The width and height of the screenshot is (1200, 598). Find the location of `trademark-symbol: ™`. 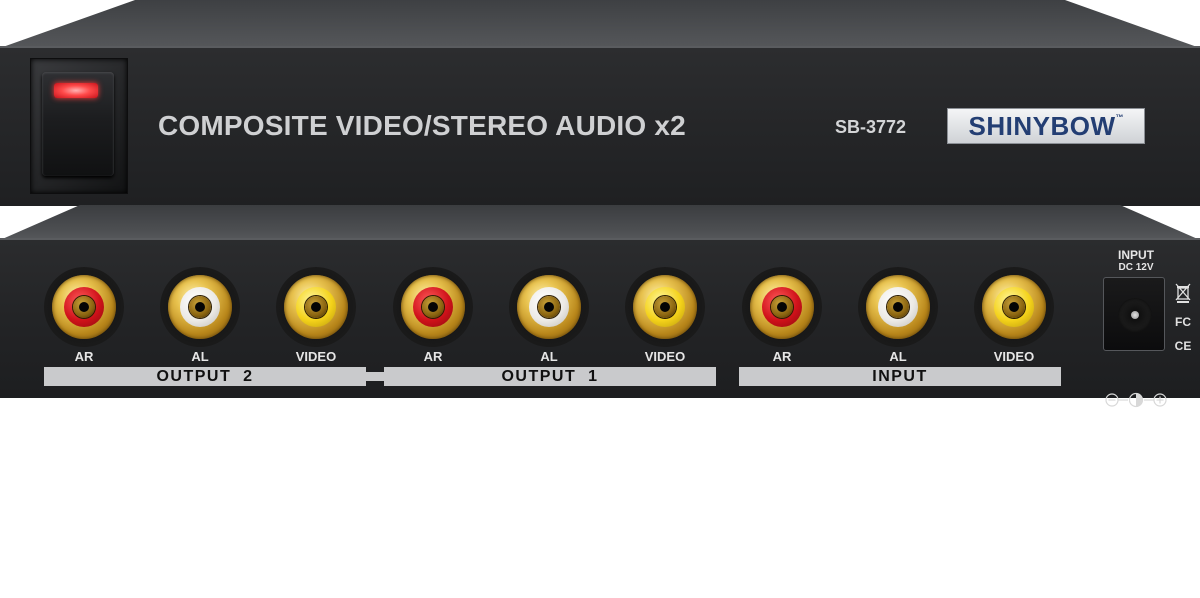

trademark-symbol: ™ is located at coordinates (1119, 117).